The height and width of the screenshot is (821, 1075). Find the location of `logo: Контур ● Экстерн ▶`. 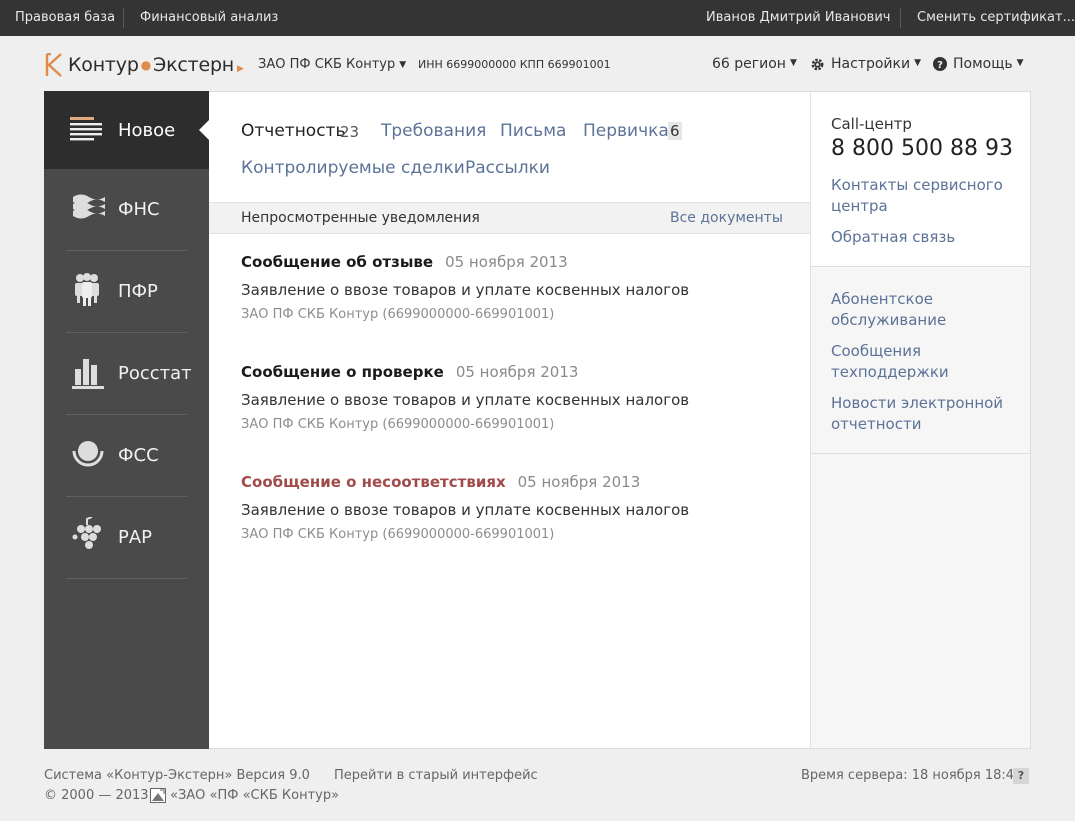

logo: Контур ● Экстерн ▶ is located at coordinates (144, 65).